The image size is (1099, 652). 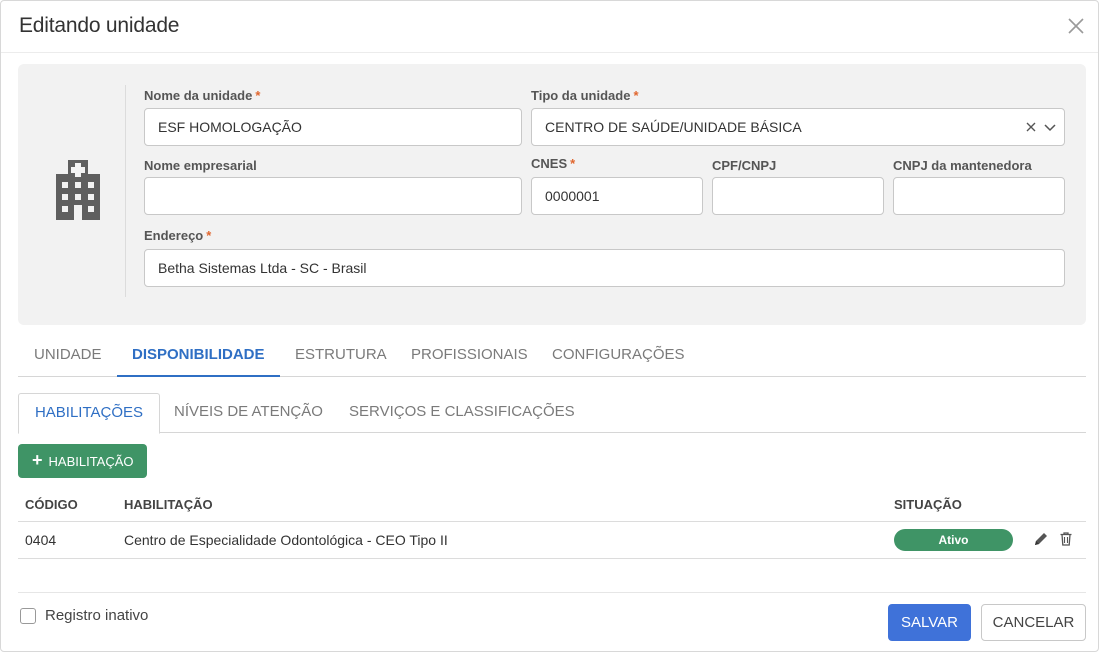 I want to click on tab-profissionais: PROFISSIONAIS, so click(x=469, y=356).